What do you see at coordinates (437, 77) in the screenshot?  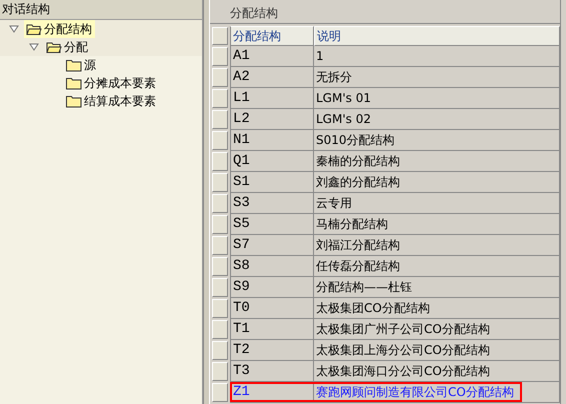 I see `table-cell: 无拆分` at bounding box center [437, 77].